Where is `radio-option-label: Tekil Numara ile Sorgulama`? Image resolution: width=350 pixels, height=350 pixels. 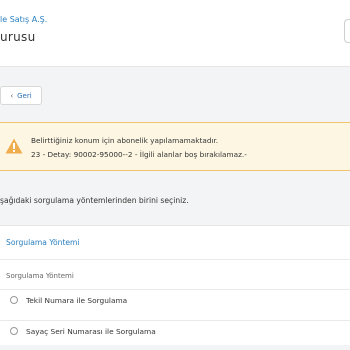 radio-option-label: Tekil Numara ile Sorgulama is located at coordinates (77, 300).